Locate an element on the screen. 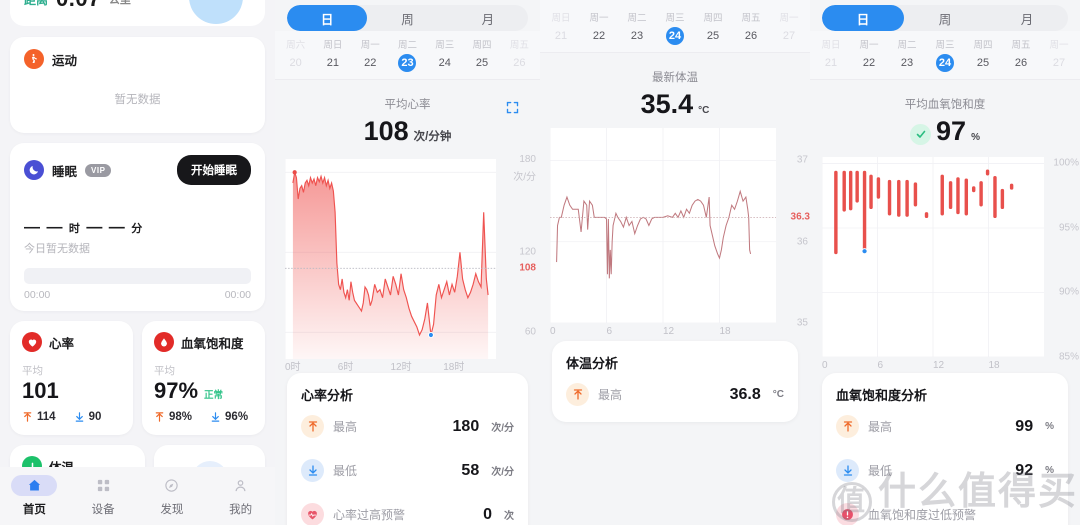  analysis-row-unit: % is located at coordinates (1049, 426).